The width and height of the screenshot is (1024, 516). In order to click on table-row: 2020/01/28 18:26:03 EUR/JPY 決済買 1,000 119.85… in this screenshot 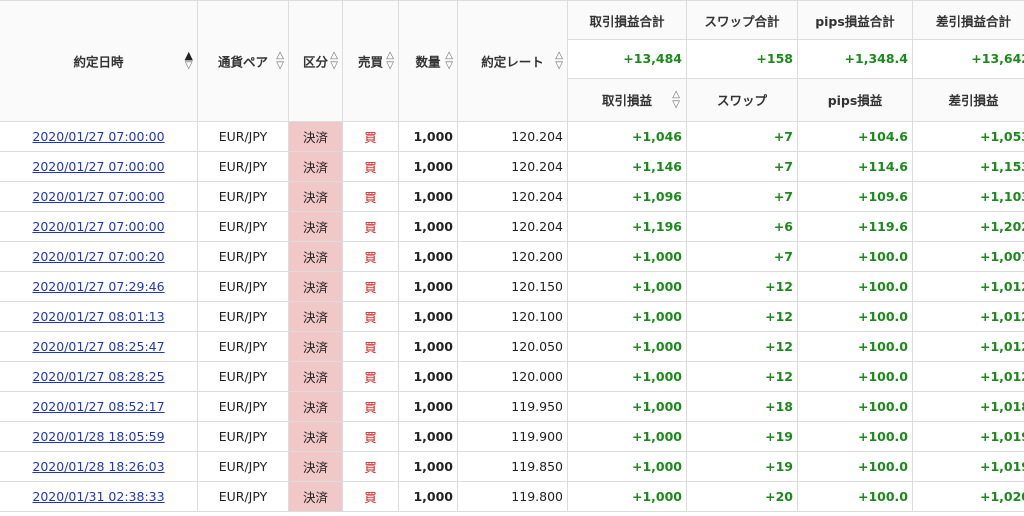, I will do `click(512, 466)`.